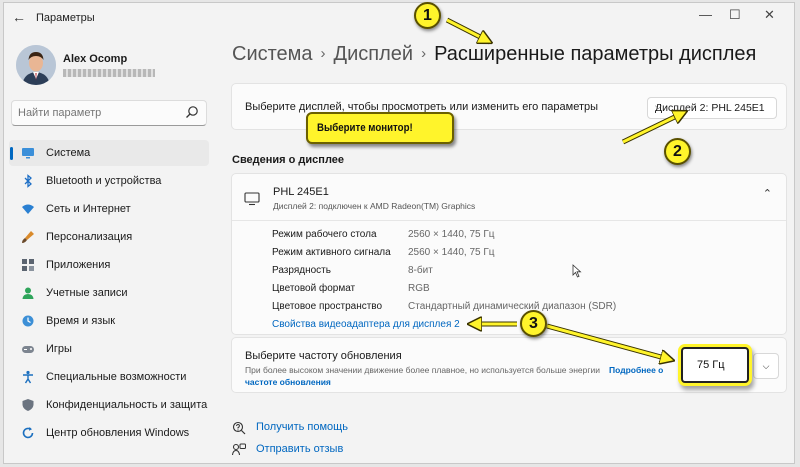 This screenshot has height=467, width=800. I want to click on refresh-rate-dropdown-chevron: ⌵, so click(766, 366).